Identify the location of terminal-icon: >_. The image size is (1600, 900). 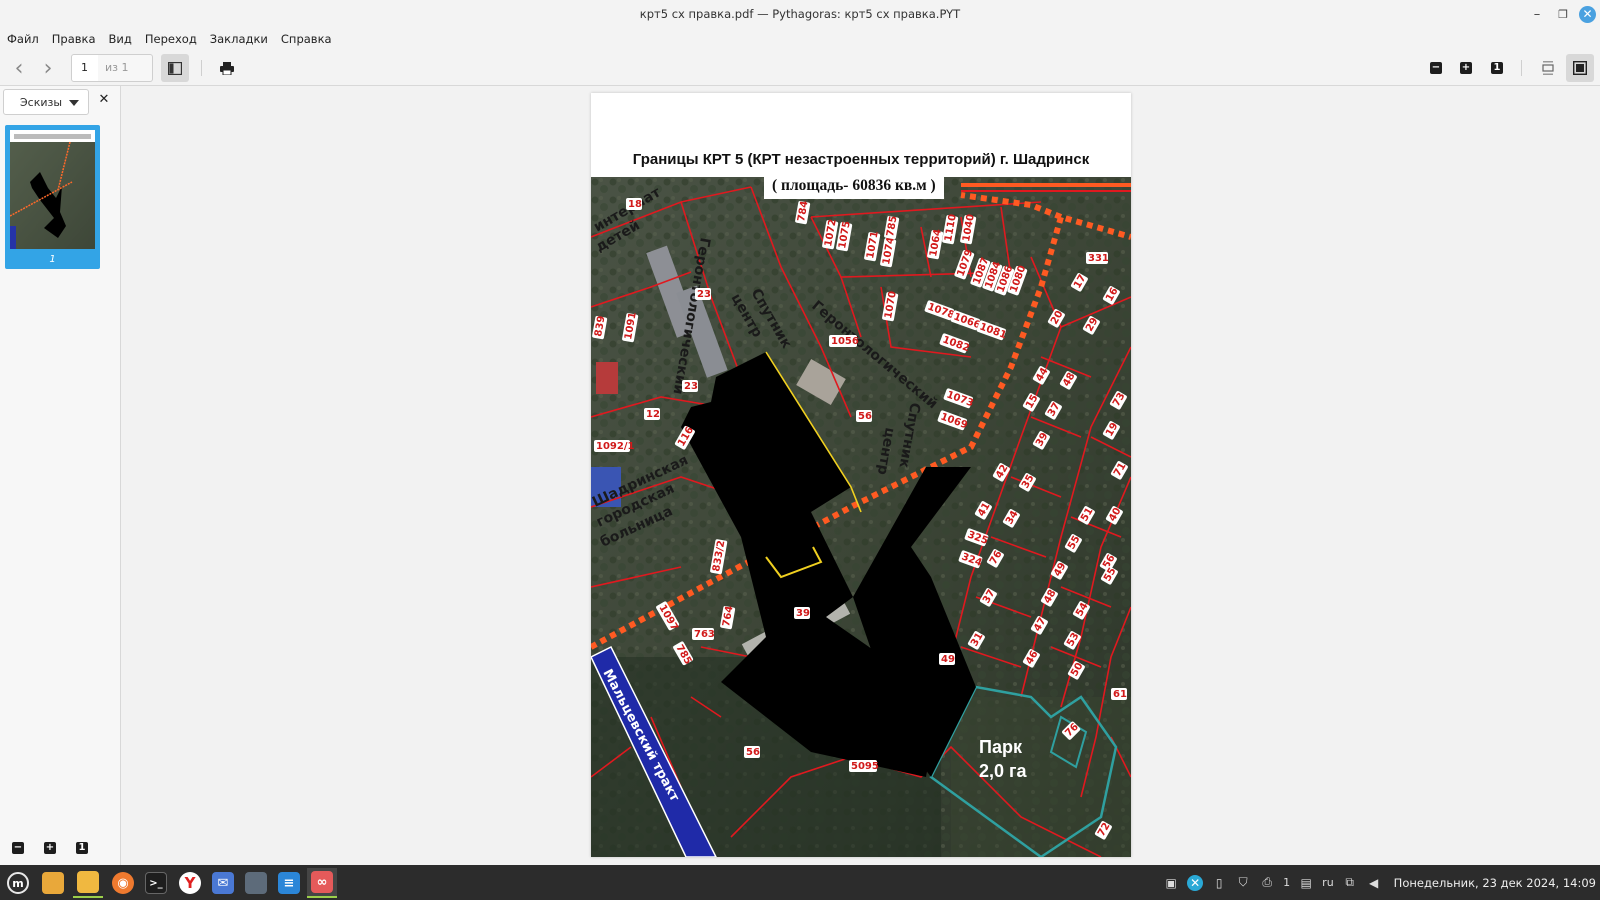
(156, 883).